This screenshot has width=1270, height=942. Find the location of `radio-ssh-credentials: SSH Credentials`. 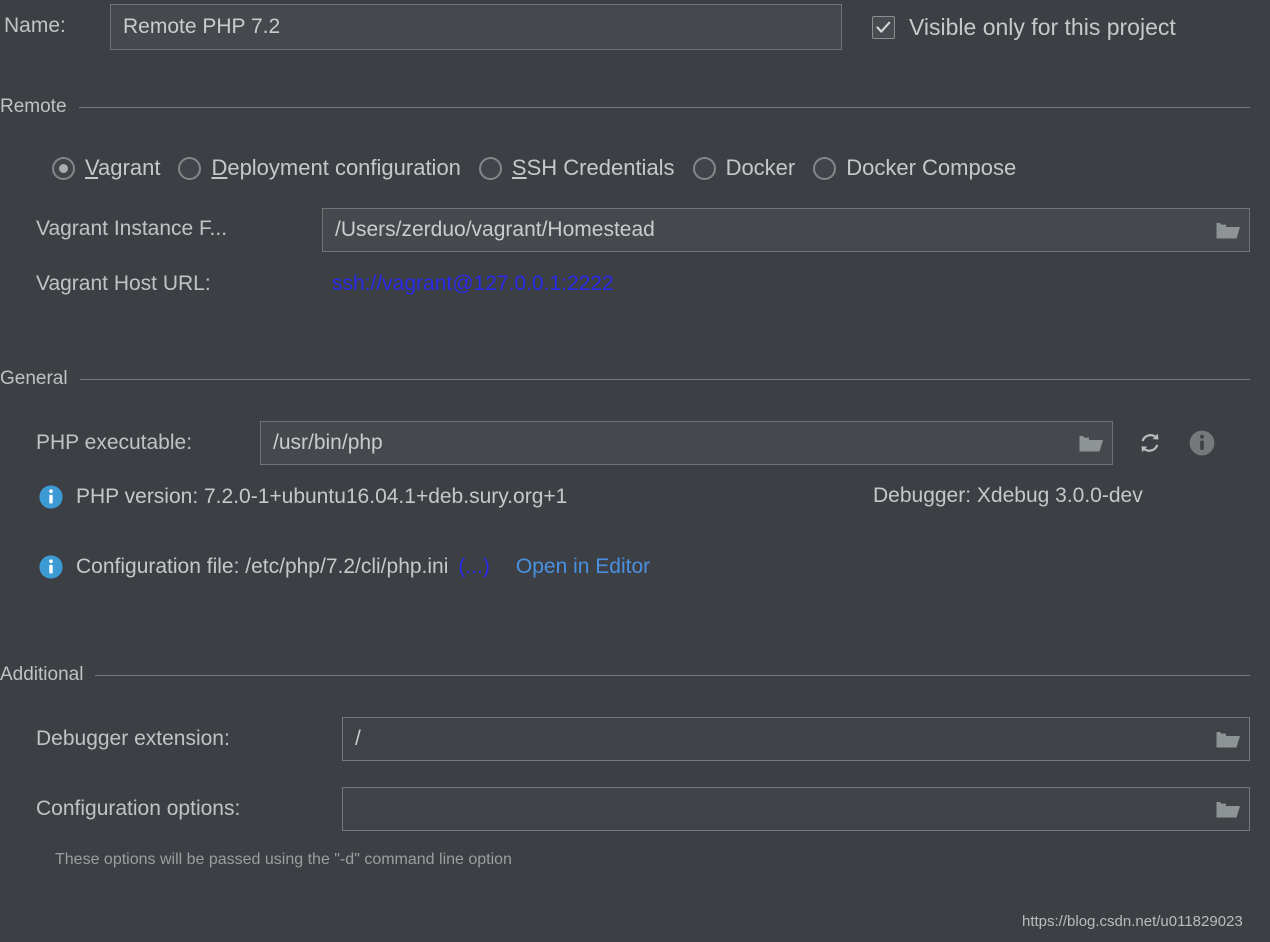

radio-ssh-credentials: SSH Credentials is located at coordinates (576, 168).